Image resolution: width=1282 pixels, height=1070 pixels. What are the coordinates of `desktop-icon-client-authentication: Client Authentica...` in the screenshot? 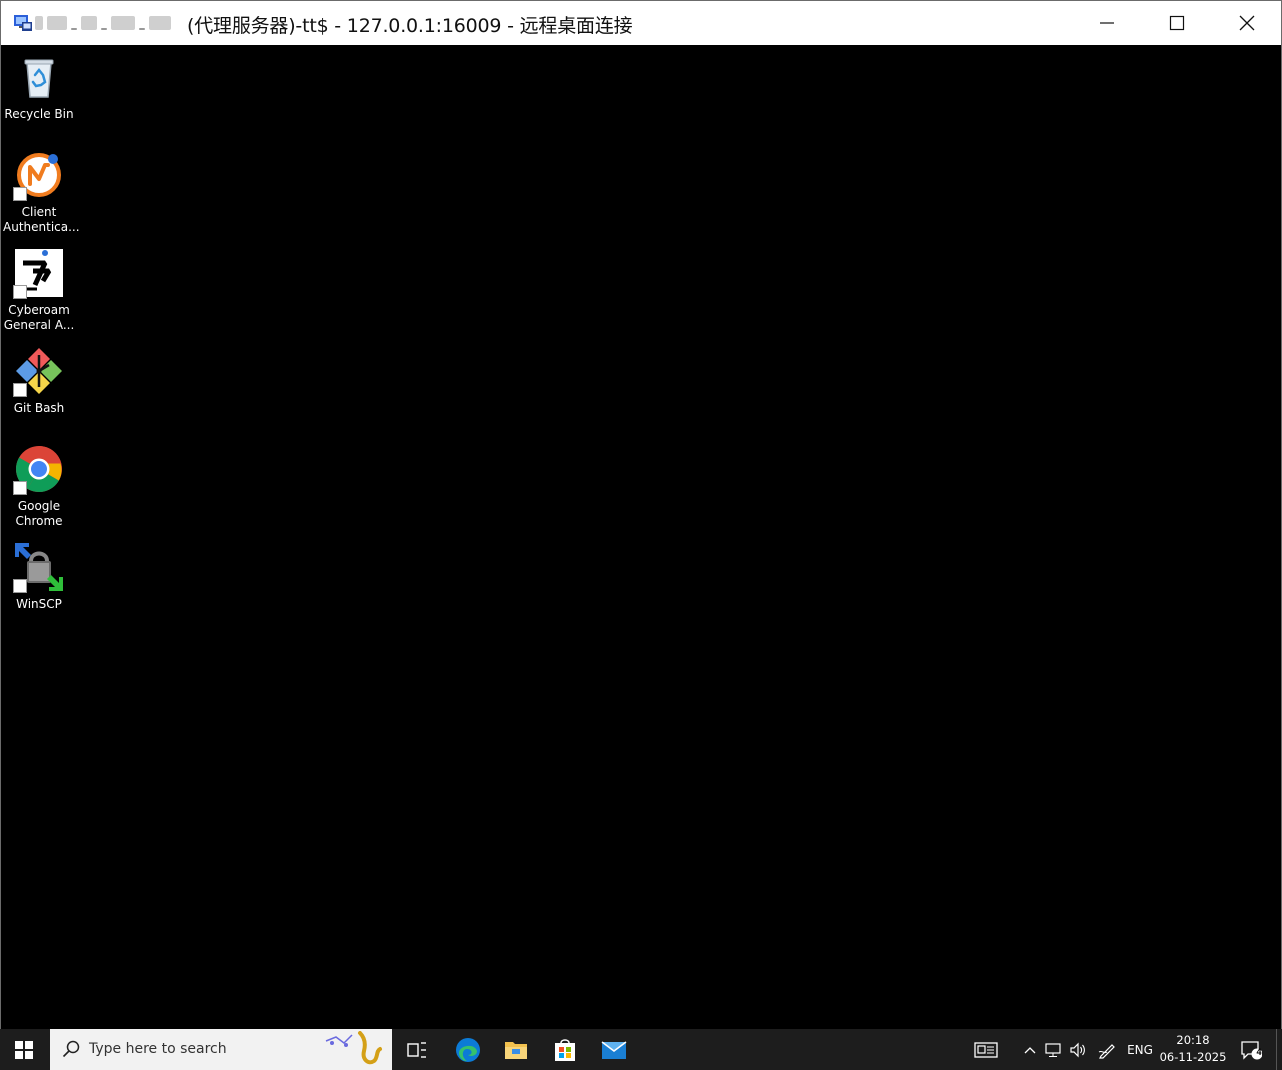 It's located at (41, 193).